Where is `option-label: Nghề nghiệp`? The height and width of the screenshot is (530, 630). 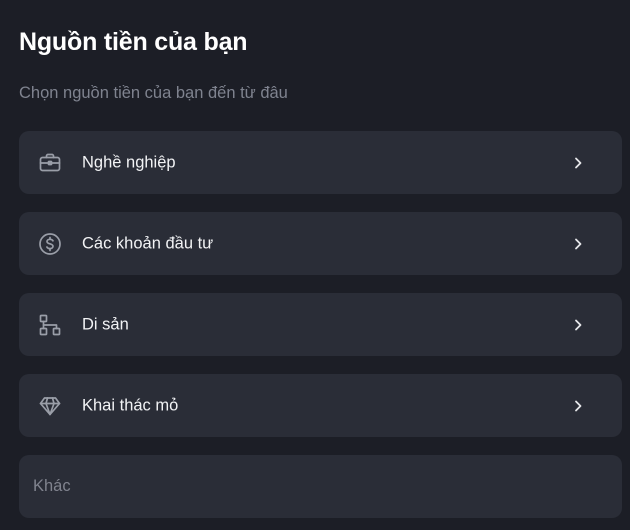
option-label: Nghề nghiệp is located at coordinates (129, 162).